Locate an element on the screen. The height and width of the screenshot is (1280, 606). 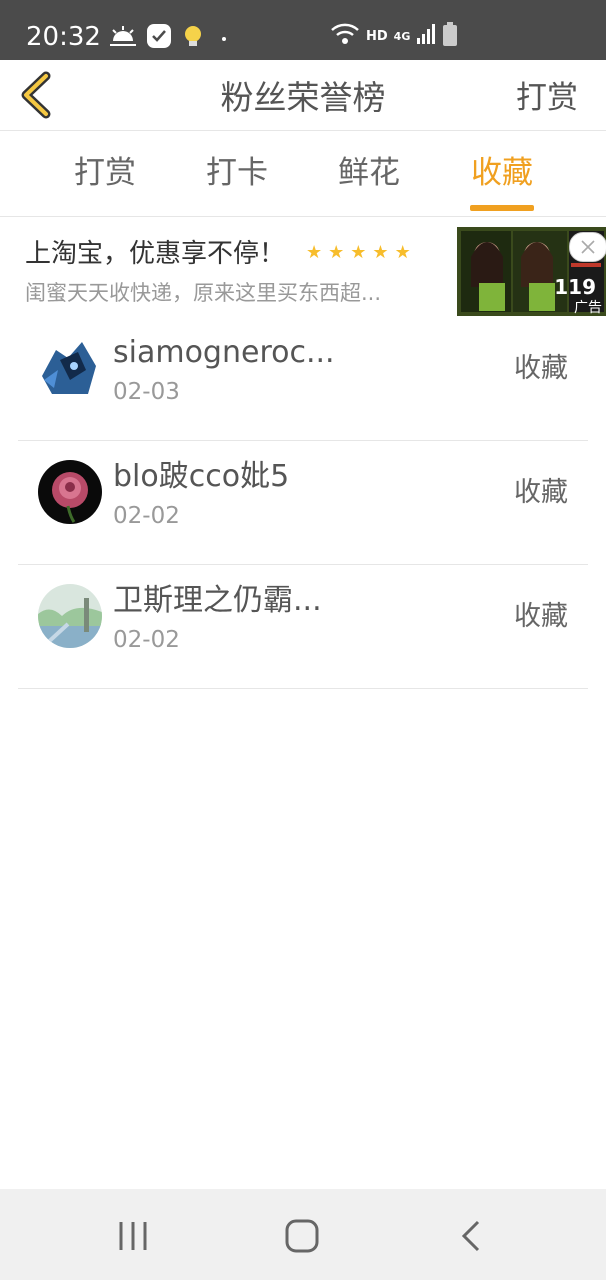
signal-icon is located at coordinates (426, 36).